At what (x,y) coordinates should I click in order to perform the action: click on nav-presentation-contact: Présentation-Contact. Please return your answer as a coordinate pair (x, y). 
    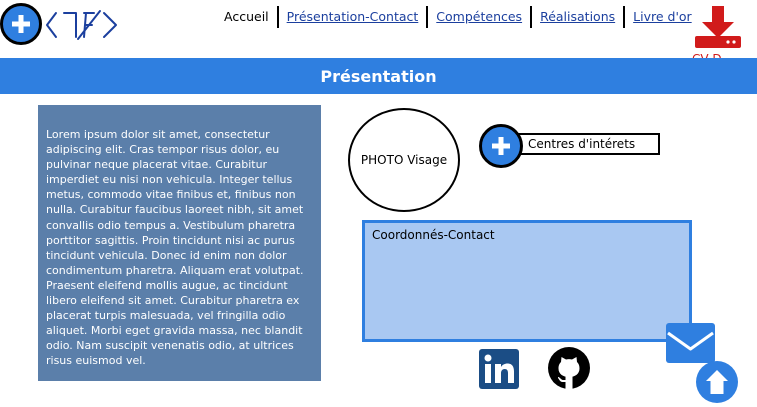
    Looking at the image, I should click on (353, 17).